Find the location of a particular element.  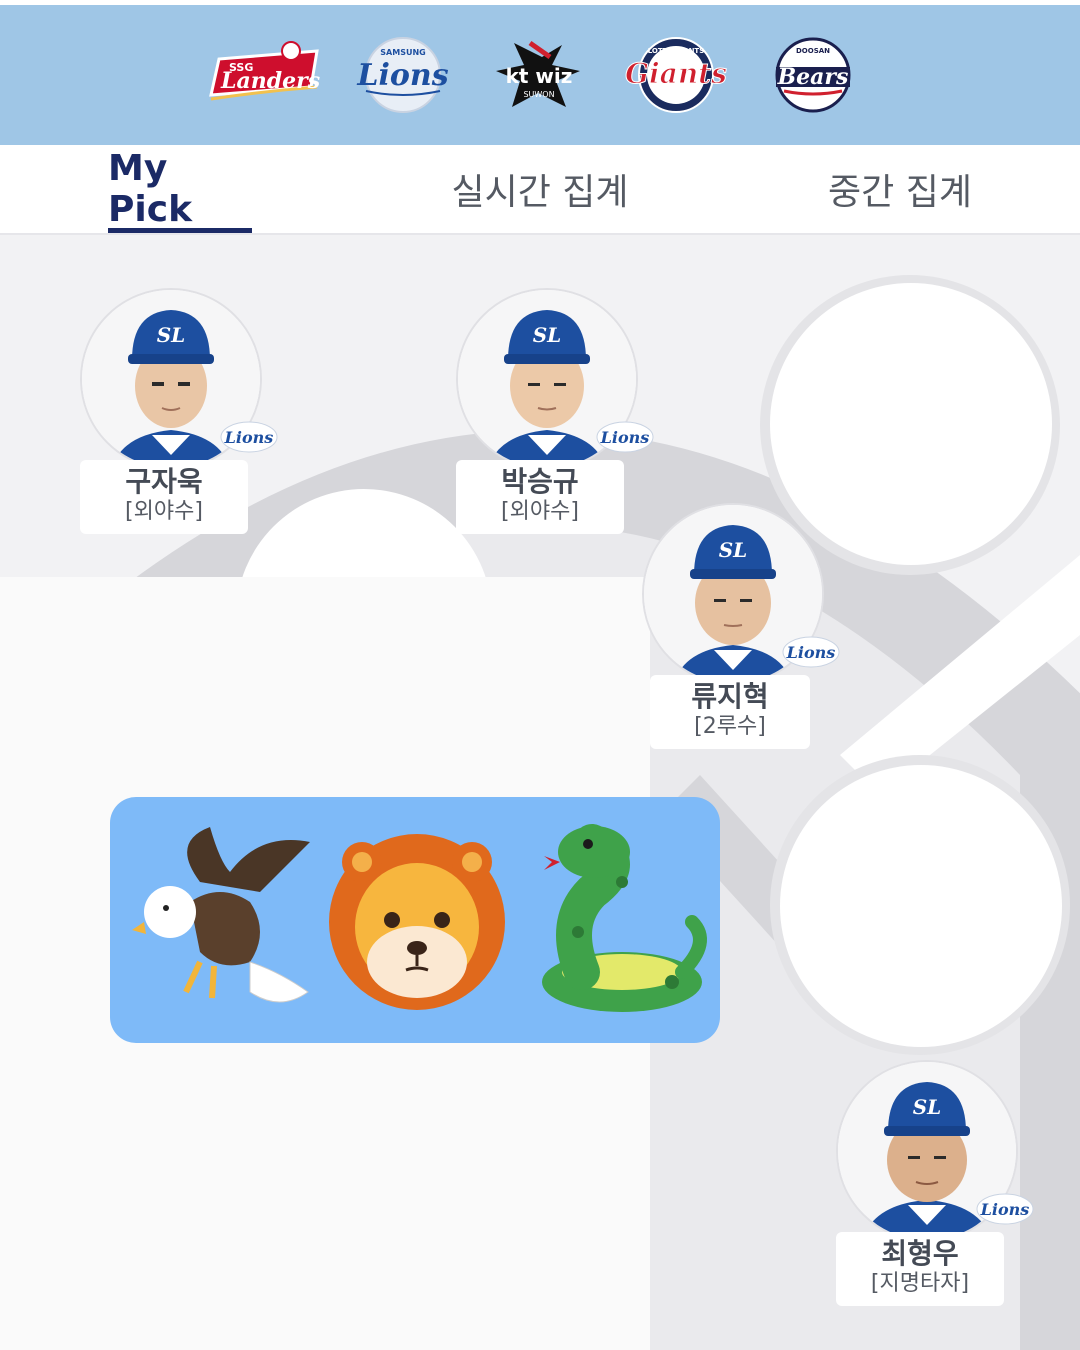

tab-realtime-tally: 실시간 집계 is located at coordinates (540, 189).